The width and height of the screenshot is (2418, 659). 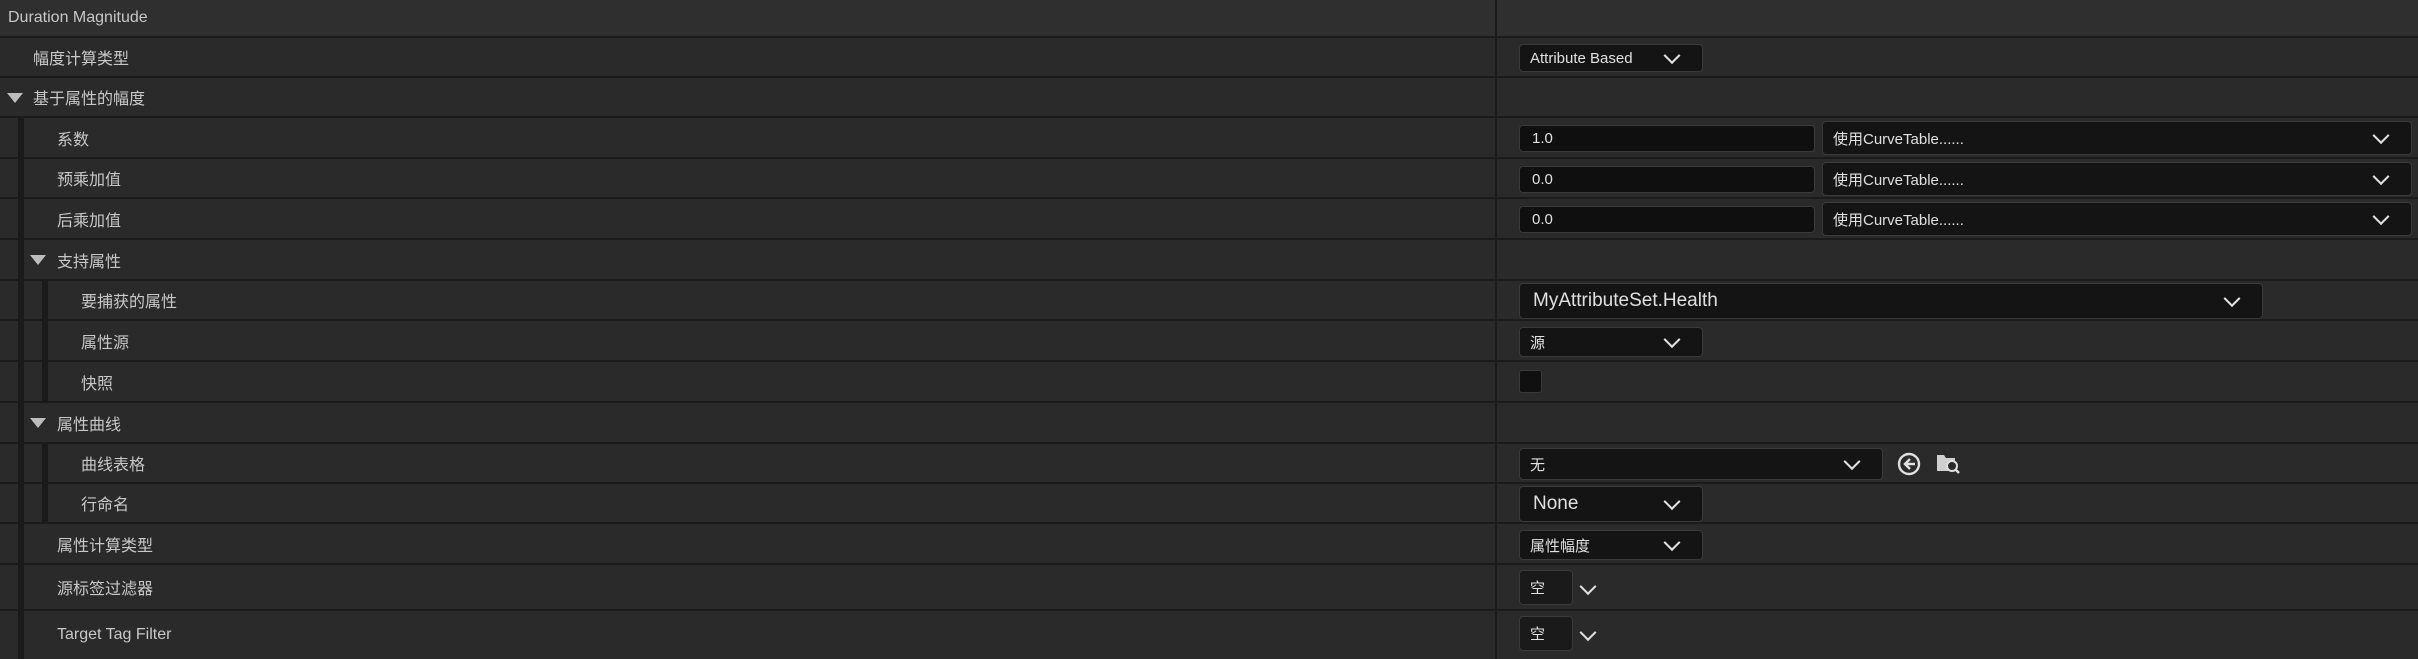 I want to click on row-source-tag-filter: 源标签过滤器 空, so click(x=1209, y=588).